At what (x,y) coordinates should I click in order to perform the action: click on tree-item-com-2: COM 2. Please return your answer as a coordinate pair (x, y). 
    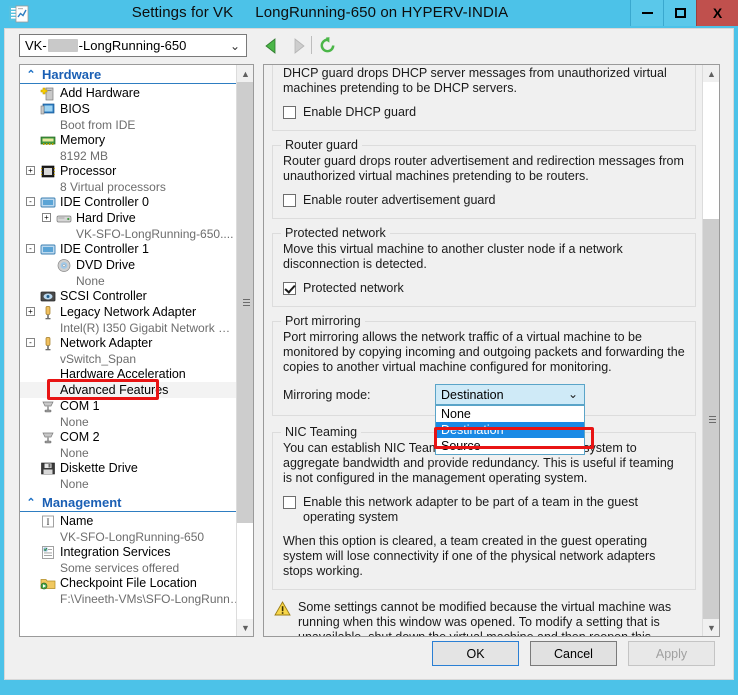
    Looking at the image, I should click on (128, 437).